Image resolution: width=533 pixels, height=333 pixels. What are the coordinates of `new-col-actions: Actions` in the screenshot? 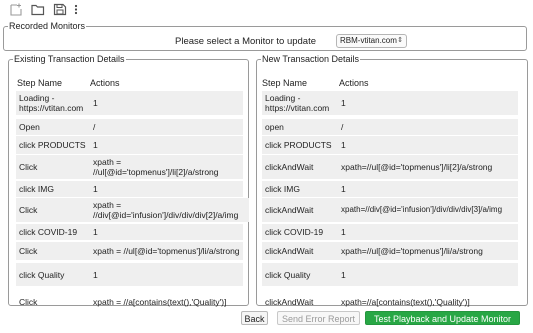 It's located at (354, 83).